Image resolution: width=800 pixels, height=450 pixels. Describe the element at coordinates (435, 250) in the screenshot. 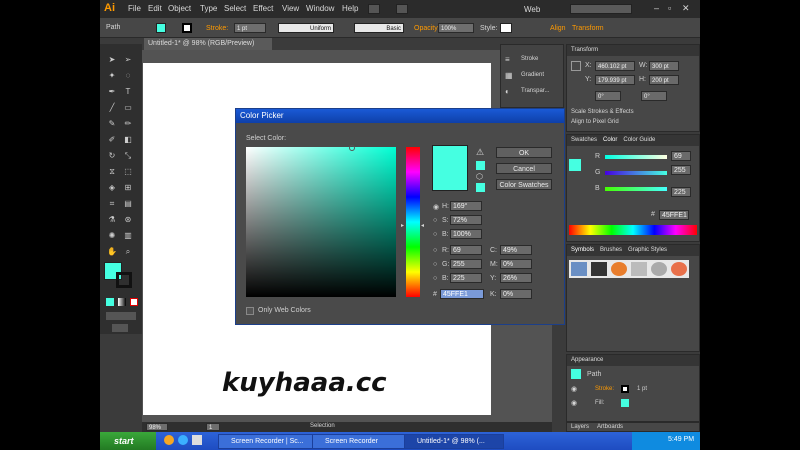

I see `r-radio: ○` at that location.